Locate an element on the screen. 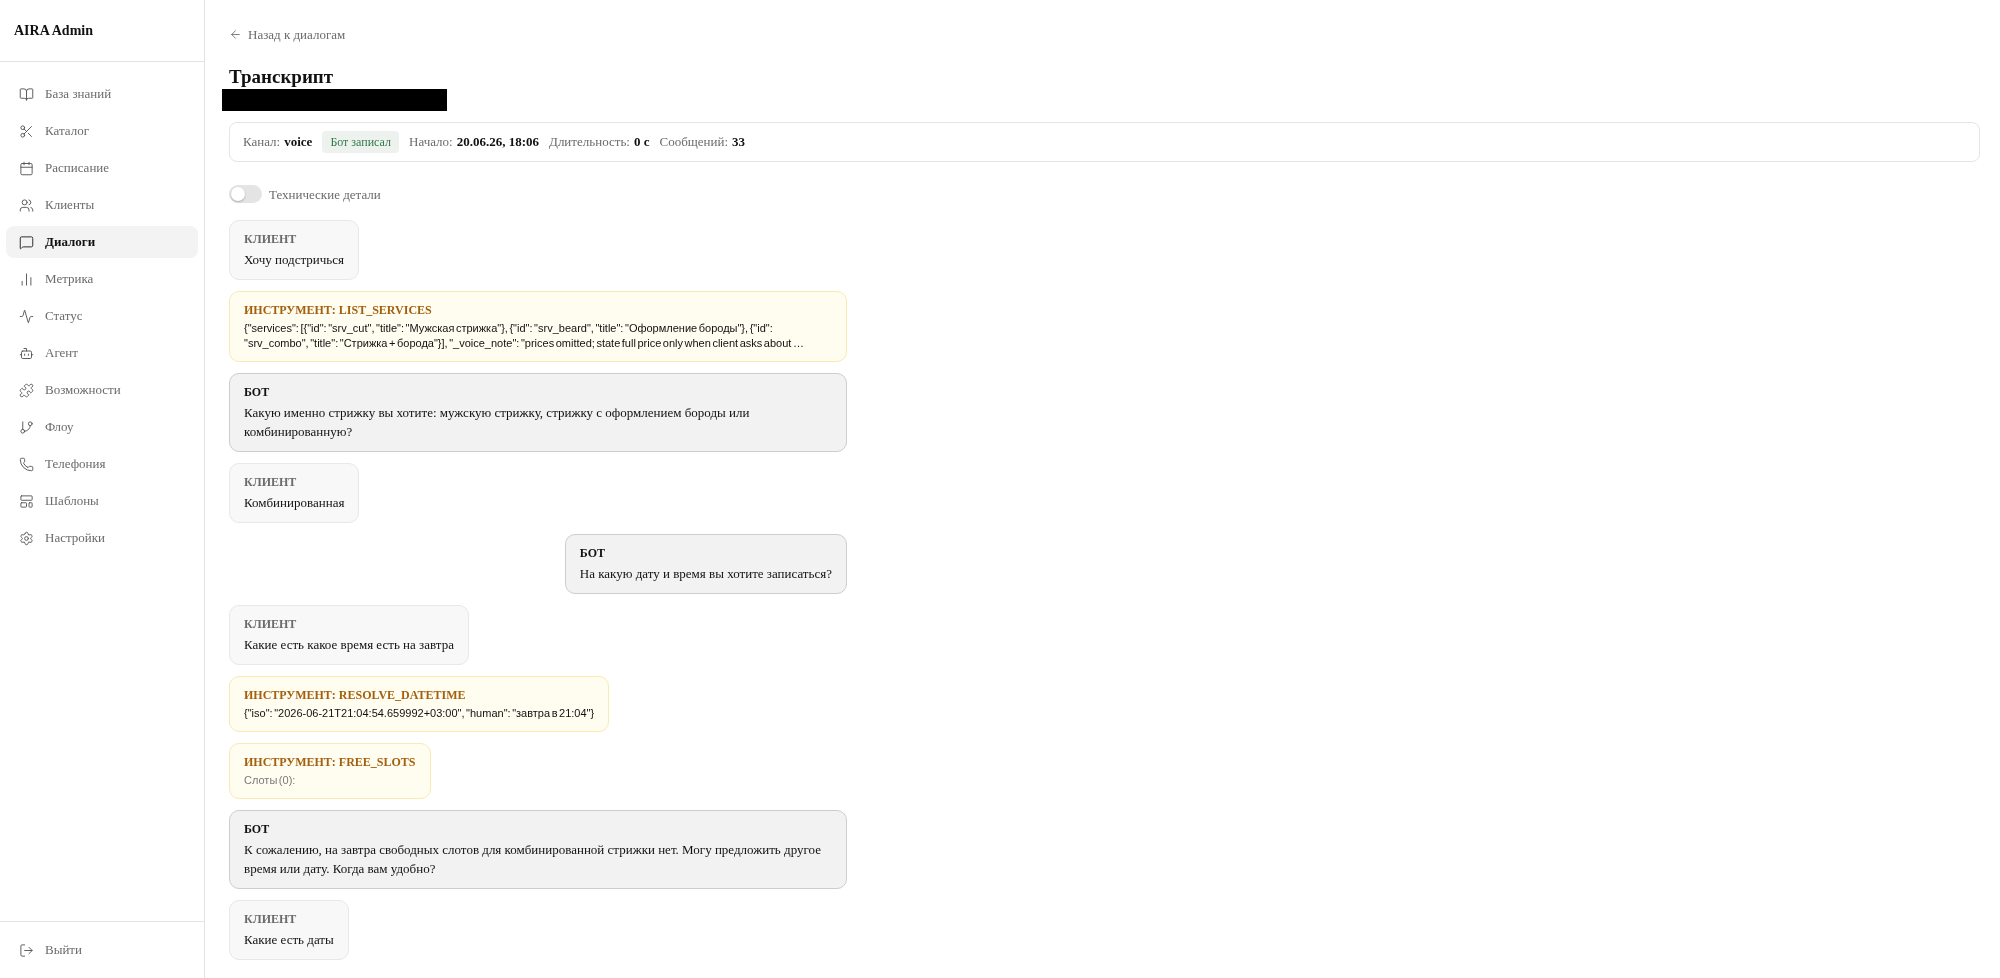 The image size is (2000, 978). info-label: Сообщений: is located at coordinates (694, 141).